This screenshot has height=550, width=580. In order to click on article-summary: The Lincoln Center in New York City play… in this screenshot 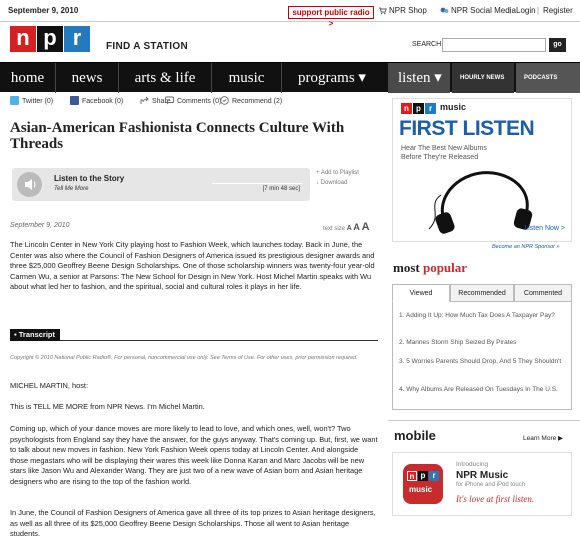, I will do `click(192, 266)`.